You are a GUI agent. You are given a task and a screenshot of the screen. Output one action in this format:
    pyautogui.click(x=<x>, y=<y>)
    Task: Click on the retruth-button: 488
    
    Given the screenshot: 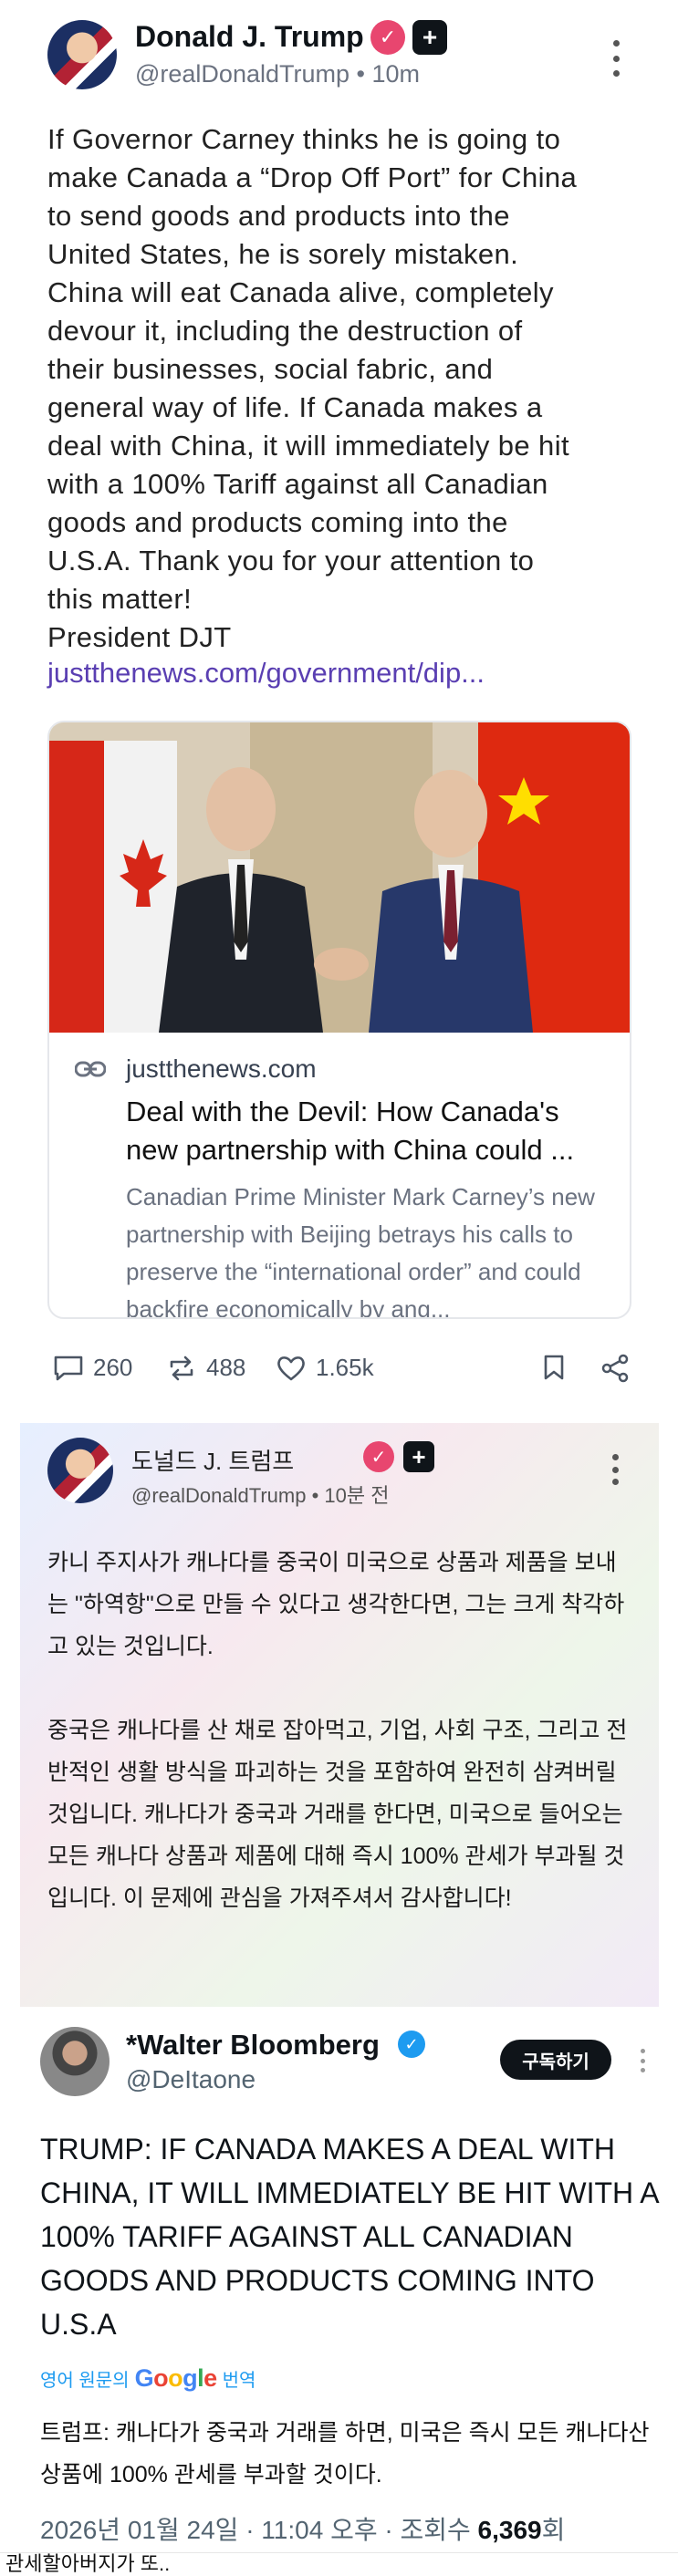 What is the action you would take?
    pyautogui.click(x=205, y=1368)
    